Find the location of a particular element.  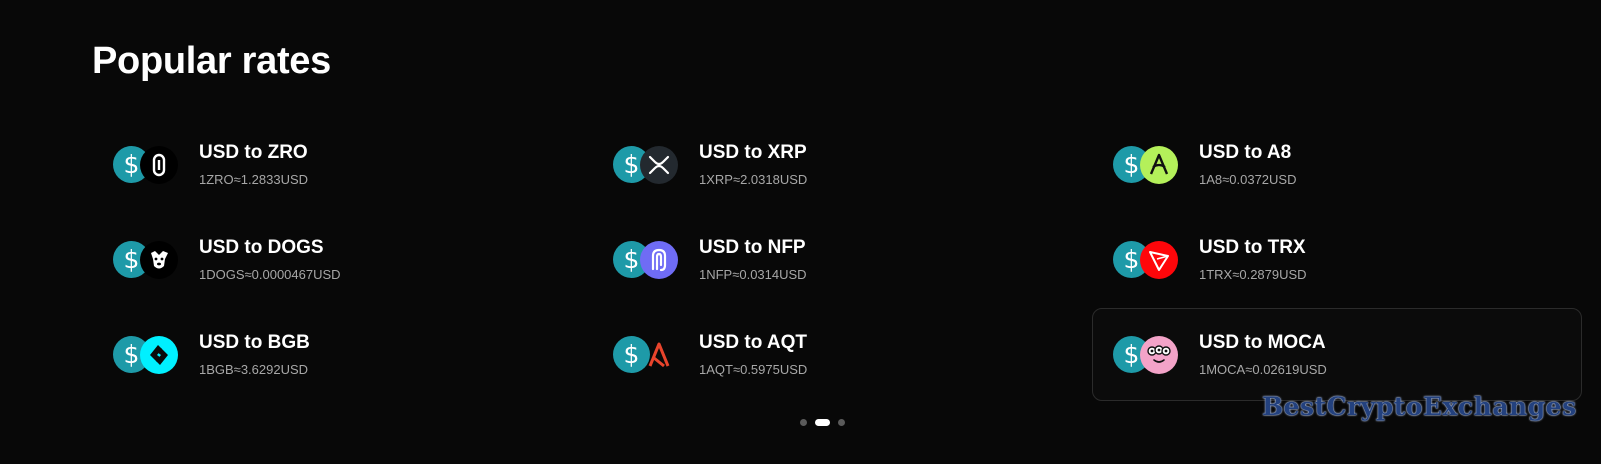

rate-title: USD to AQT is located at coordinates (753, 342).